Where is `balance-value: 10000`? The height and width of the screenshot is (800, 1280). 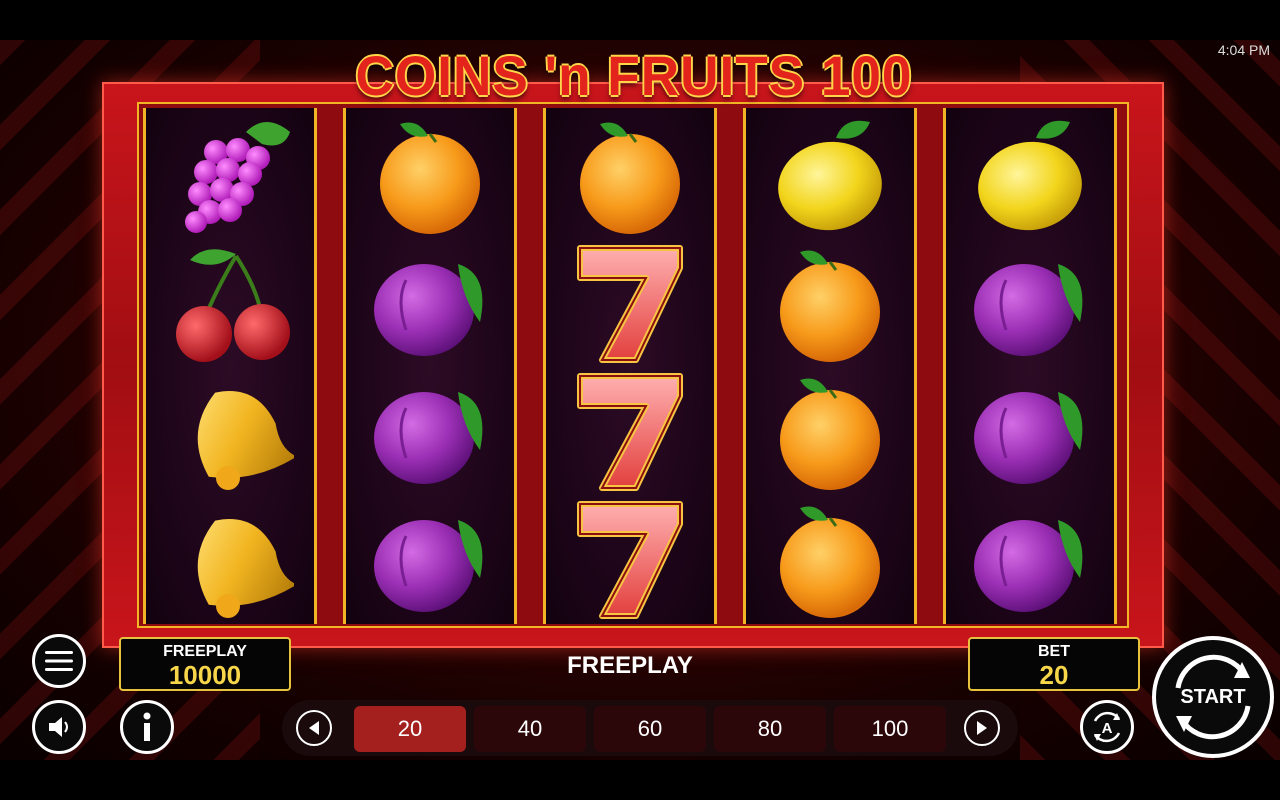 balance-value: 10000 is located at coordinates (205, 675).